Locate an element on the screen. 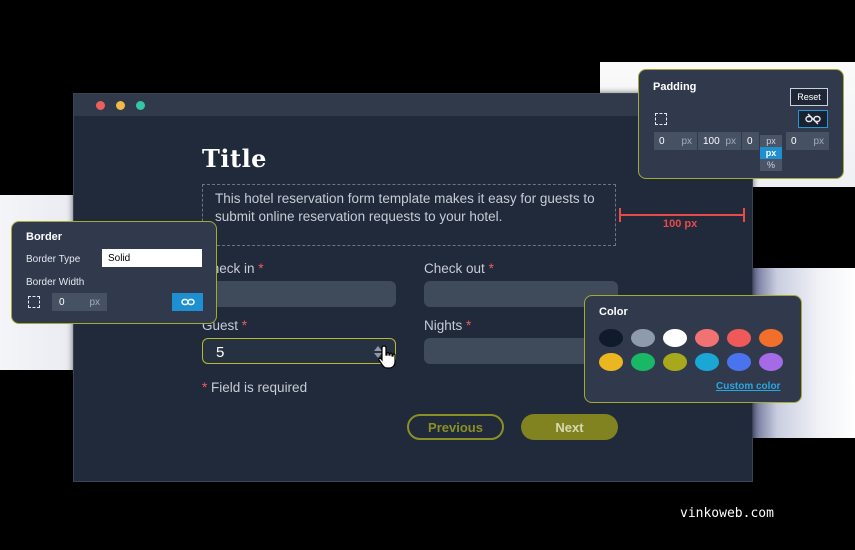  measure-tick-left is located at coordinates (620, 215).